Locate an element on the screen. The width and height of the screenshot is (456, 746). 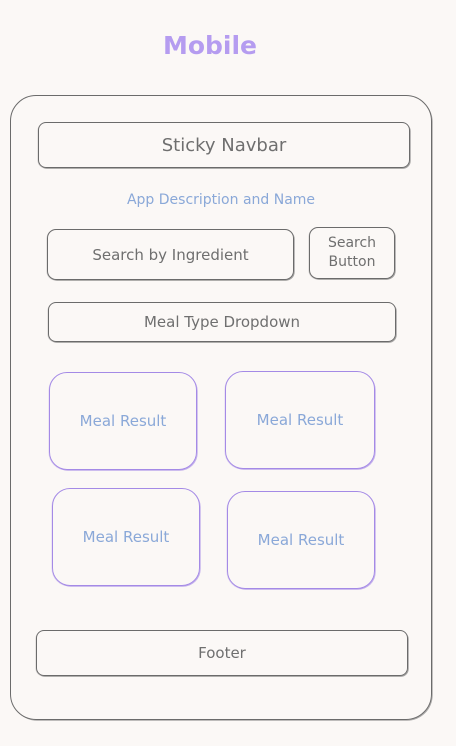
search-input: Search by Ingredient is located at coordinates (170, 254).